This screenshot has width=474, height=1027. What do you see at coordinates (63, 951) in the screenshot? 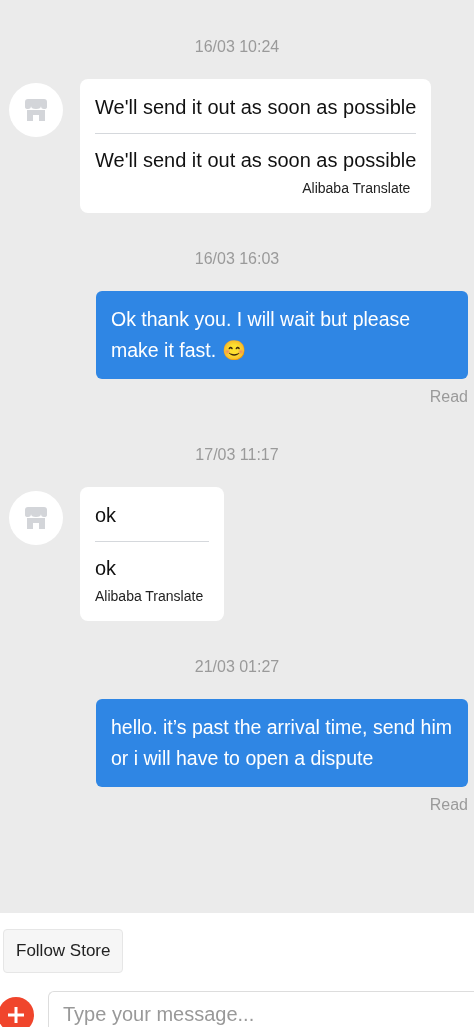
I see `follow-store-button: Follow Store` at bounding box center [63, 951].